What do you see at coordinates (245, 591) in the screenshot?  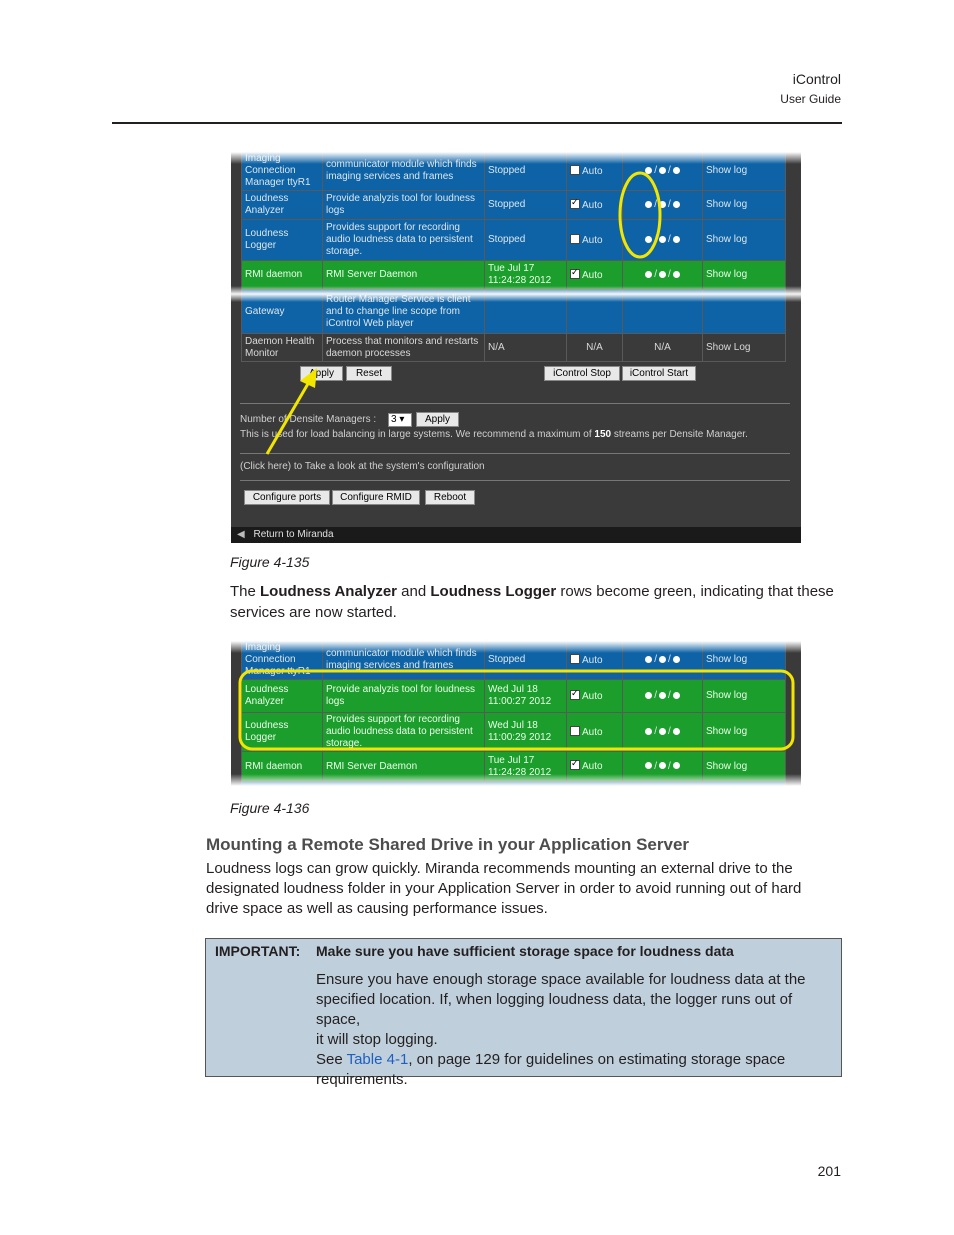 I see `intro-before: The` at bounding box center [245, 591].